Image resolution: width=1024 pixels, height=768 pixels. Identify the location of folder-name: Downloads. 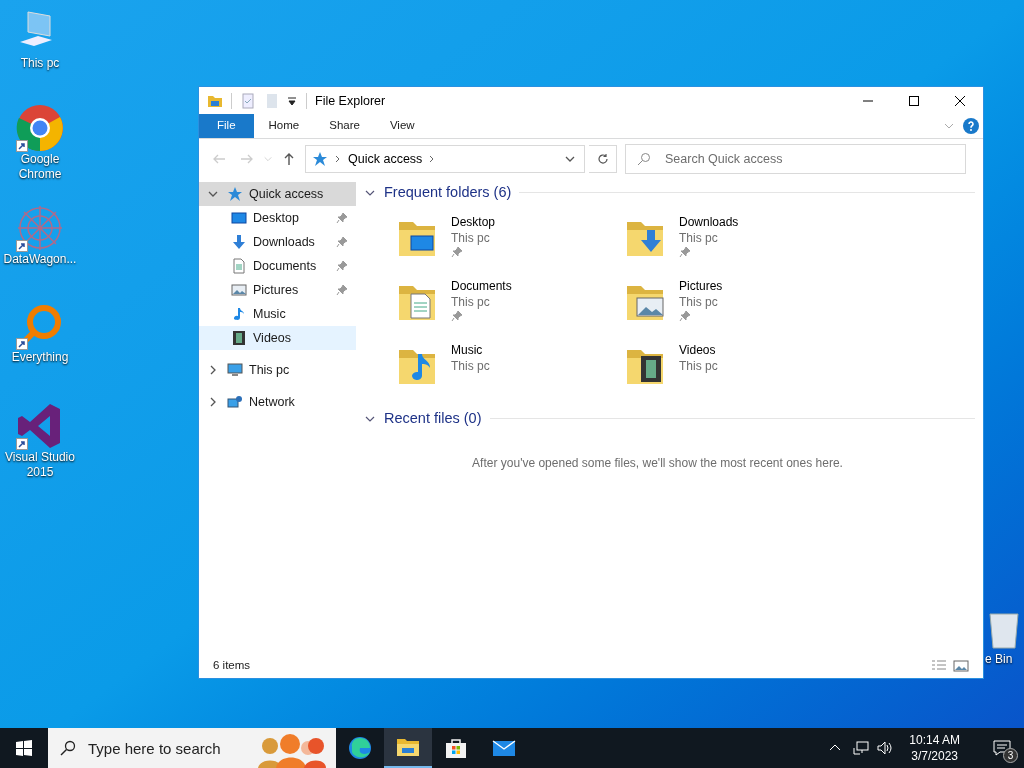
(709, 221).